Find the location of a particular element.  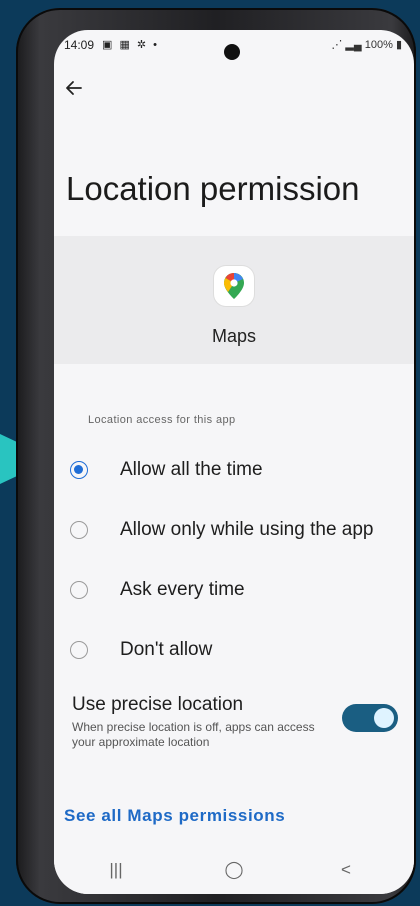

radio-button-selected is located at coordinates (79, 470).